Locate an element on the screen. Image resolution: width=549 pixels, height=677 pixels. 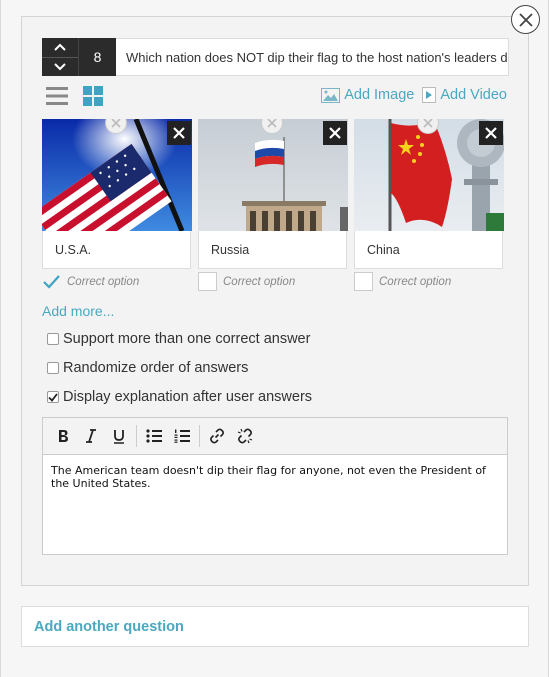
question-number: 8 is located at coordinates (97, 57).